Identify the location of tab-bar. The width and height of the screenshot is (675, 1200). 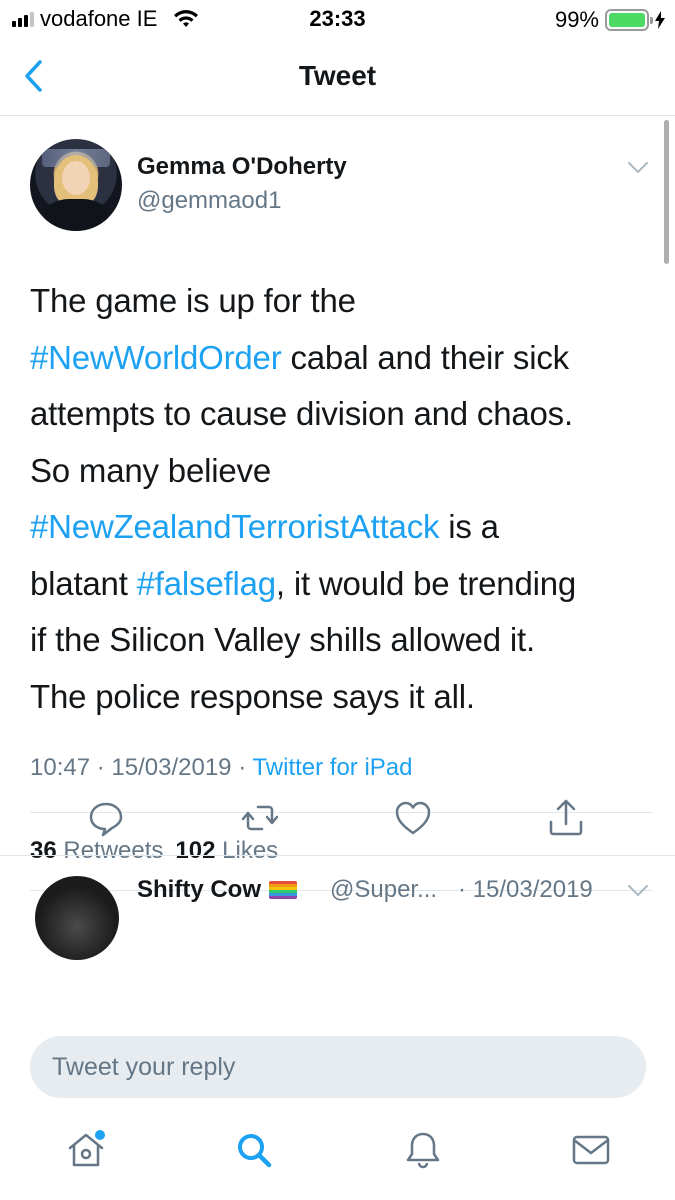
(337, 1155).